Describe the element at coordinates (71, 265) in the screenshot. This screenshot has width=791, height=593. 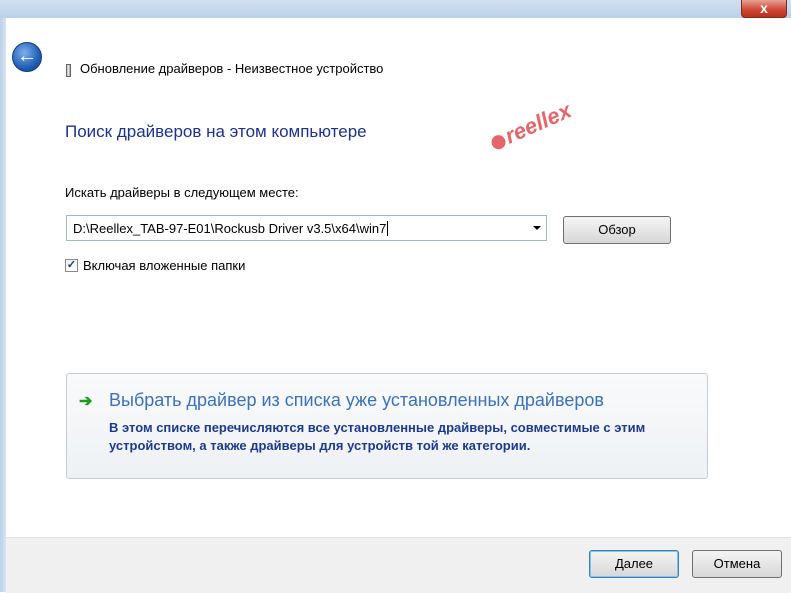
I see `include-subfolders-checkbox: ✓` at that location.